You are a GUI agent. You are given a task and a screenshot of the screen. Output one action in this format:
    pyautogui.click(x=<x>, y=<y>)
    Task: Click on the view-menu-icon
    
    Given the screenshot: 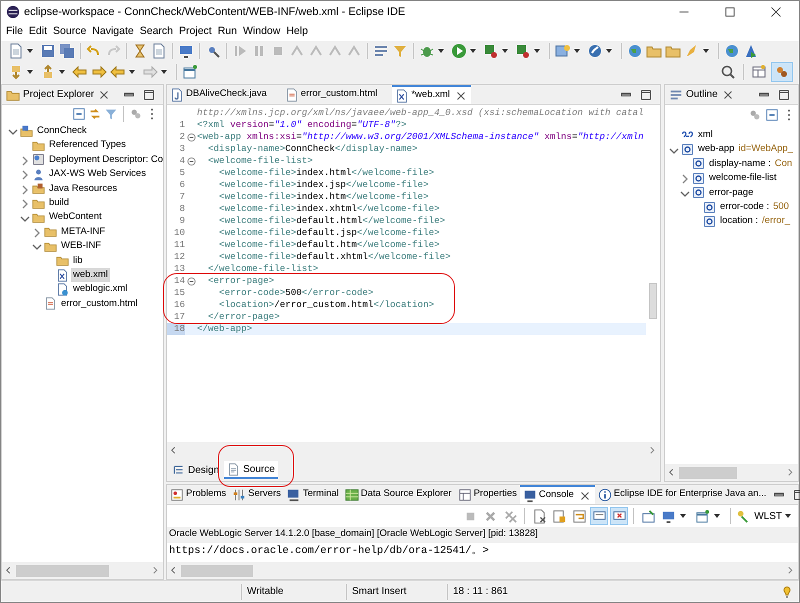 What is the action you would take?
    pyautogui.click(x=755, y=115)
    